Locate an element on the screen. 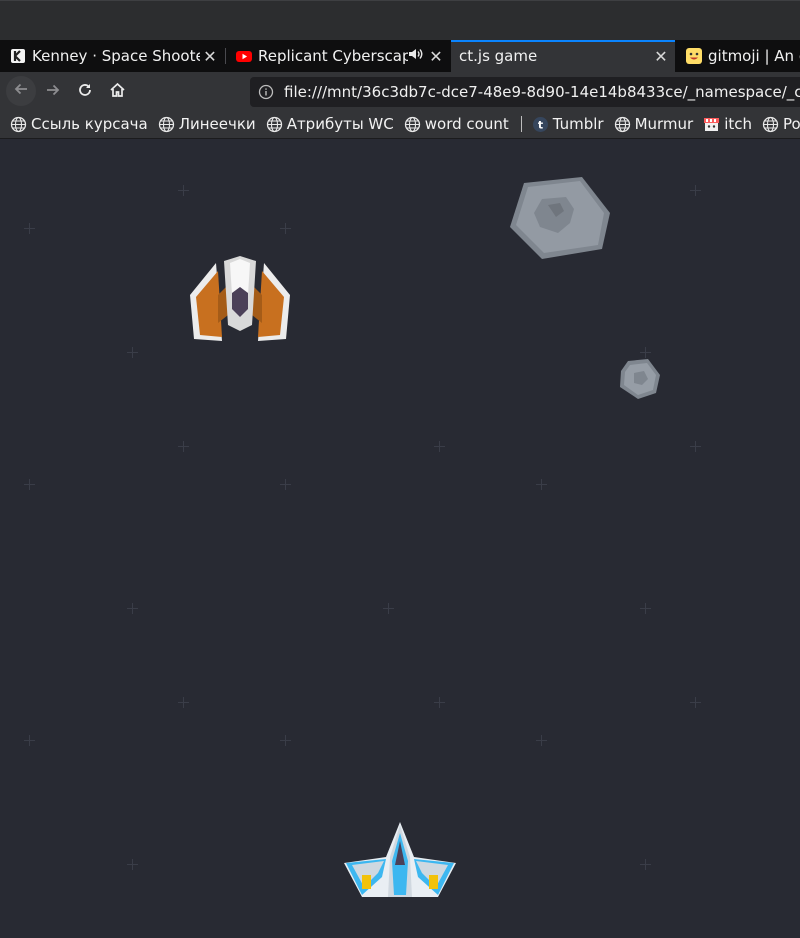 This screenshot has width=800, height=938. bookmark-item: Murmur is located at coordinates (654, 124).